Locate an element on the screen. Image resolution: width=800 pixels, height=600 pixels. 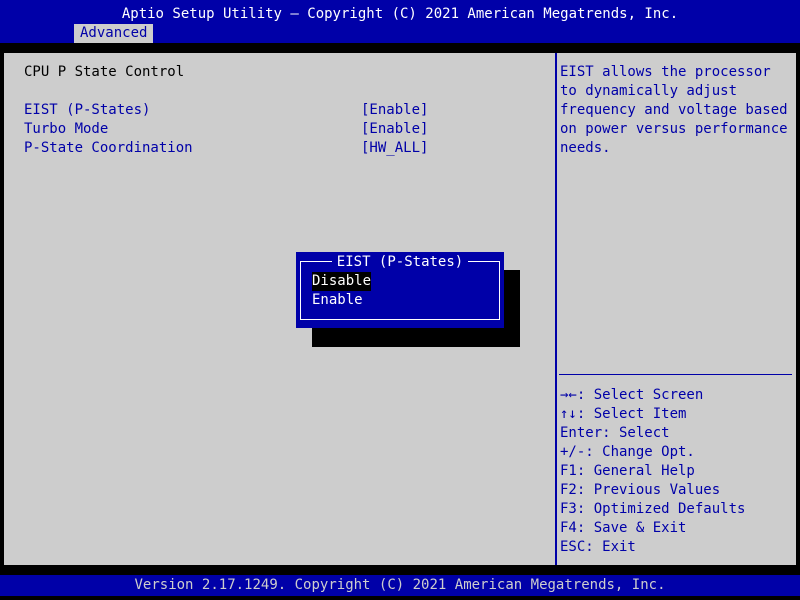
key-hint-select-item: ↑↓: Select Item is located at coordinates (623, 414).